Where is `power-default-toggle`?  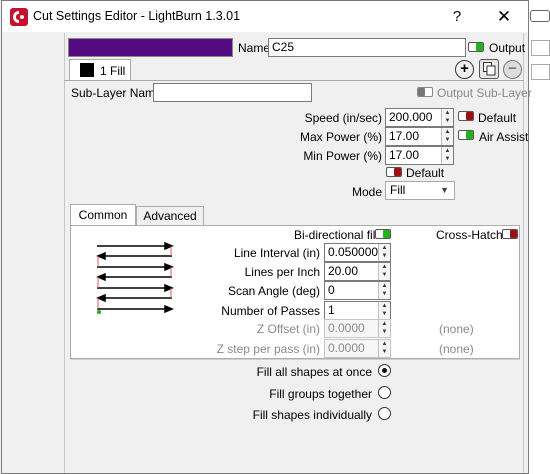 power-default-toggle is located at coordinates (394, 172).